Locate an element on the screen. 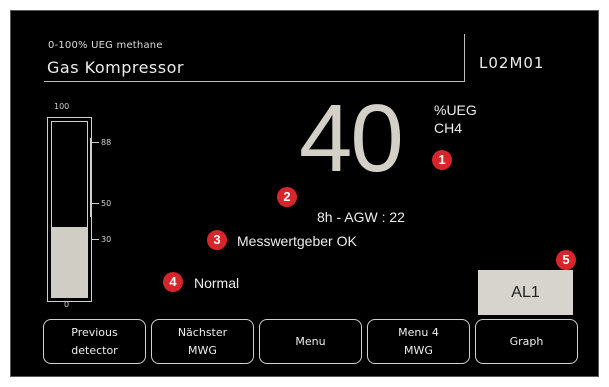 This screenshot has height=387, width=609. unit-label: %UEG is located at coordinates (455, 110).